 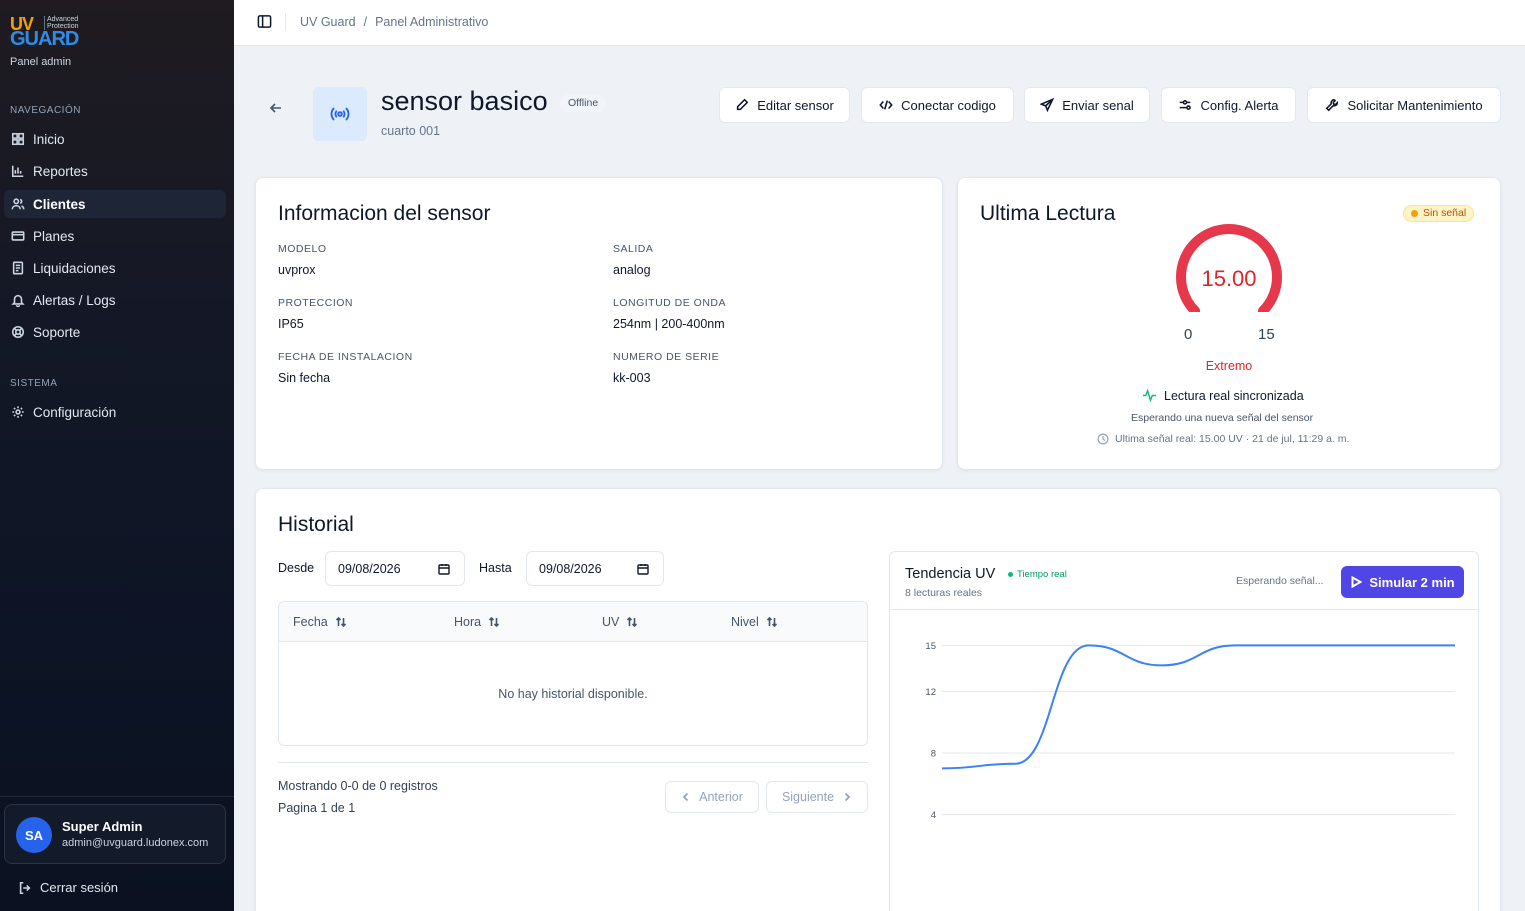 What do you see at coordinates (317, 808) in the screenshot?
I see `page-indicator: Pagina 1 de 1` at bounding box center [317, 808].